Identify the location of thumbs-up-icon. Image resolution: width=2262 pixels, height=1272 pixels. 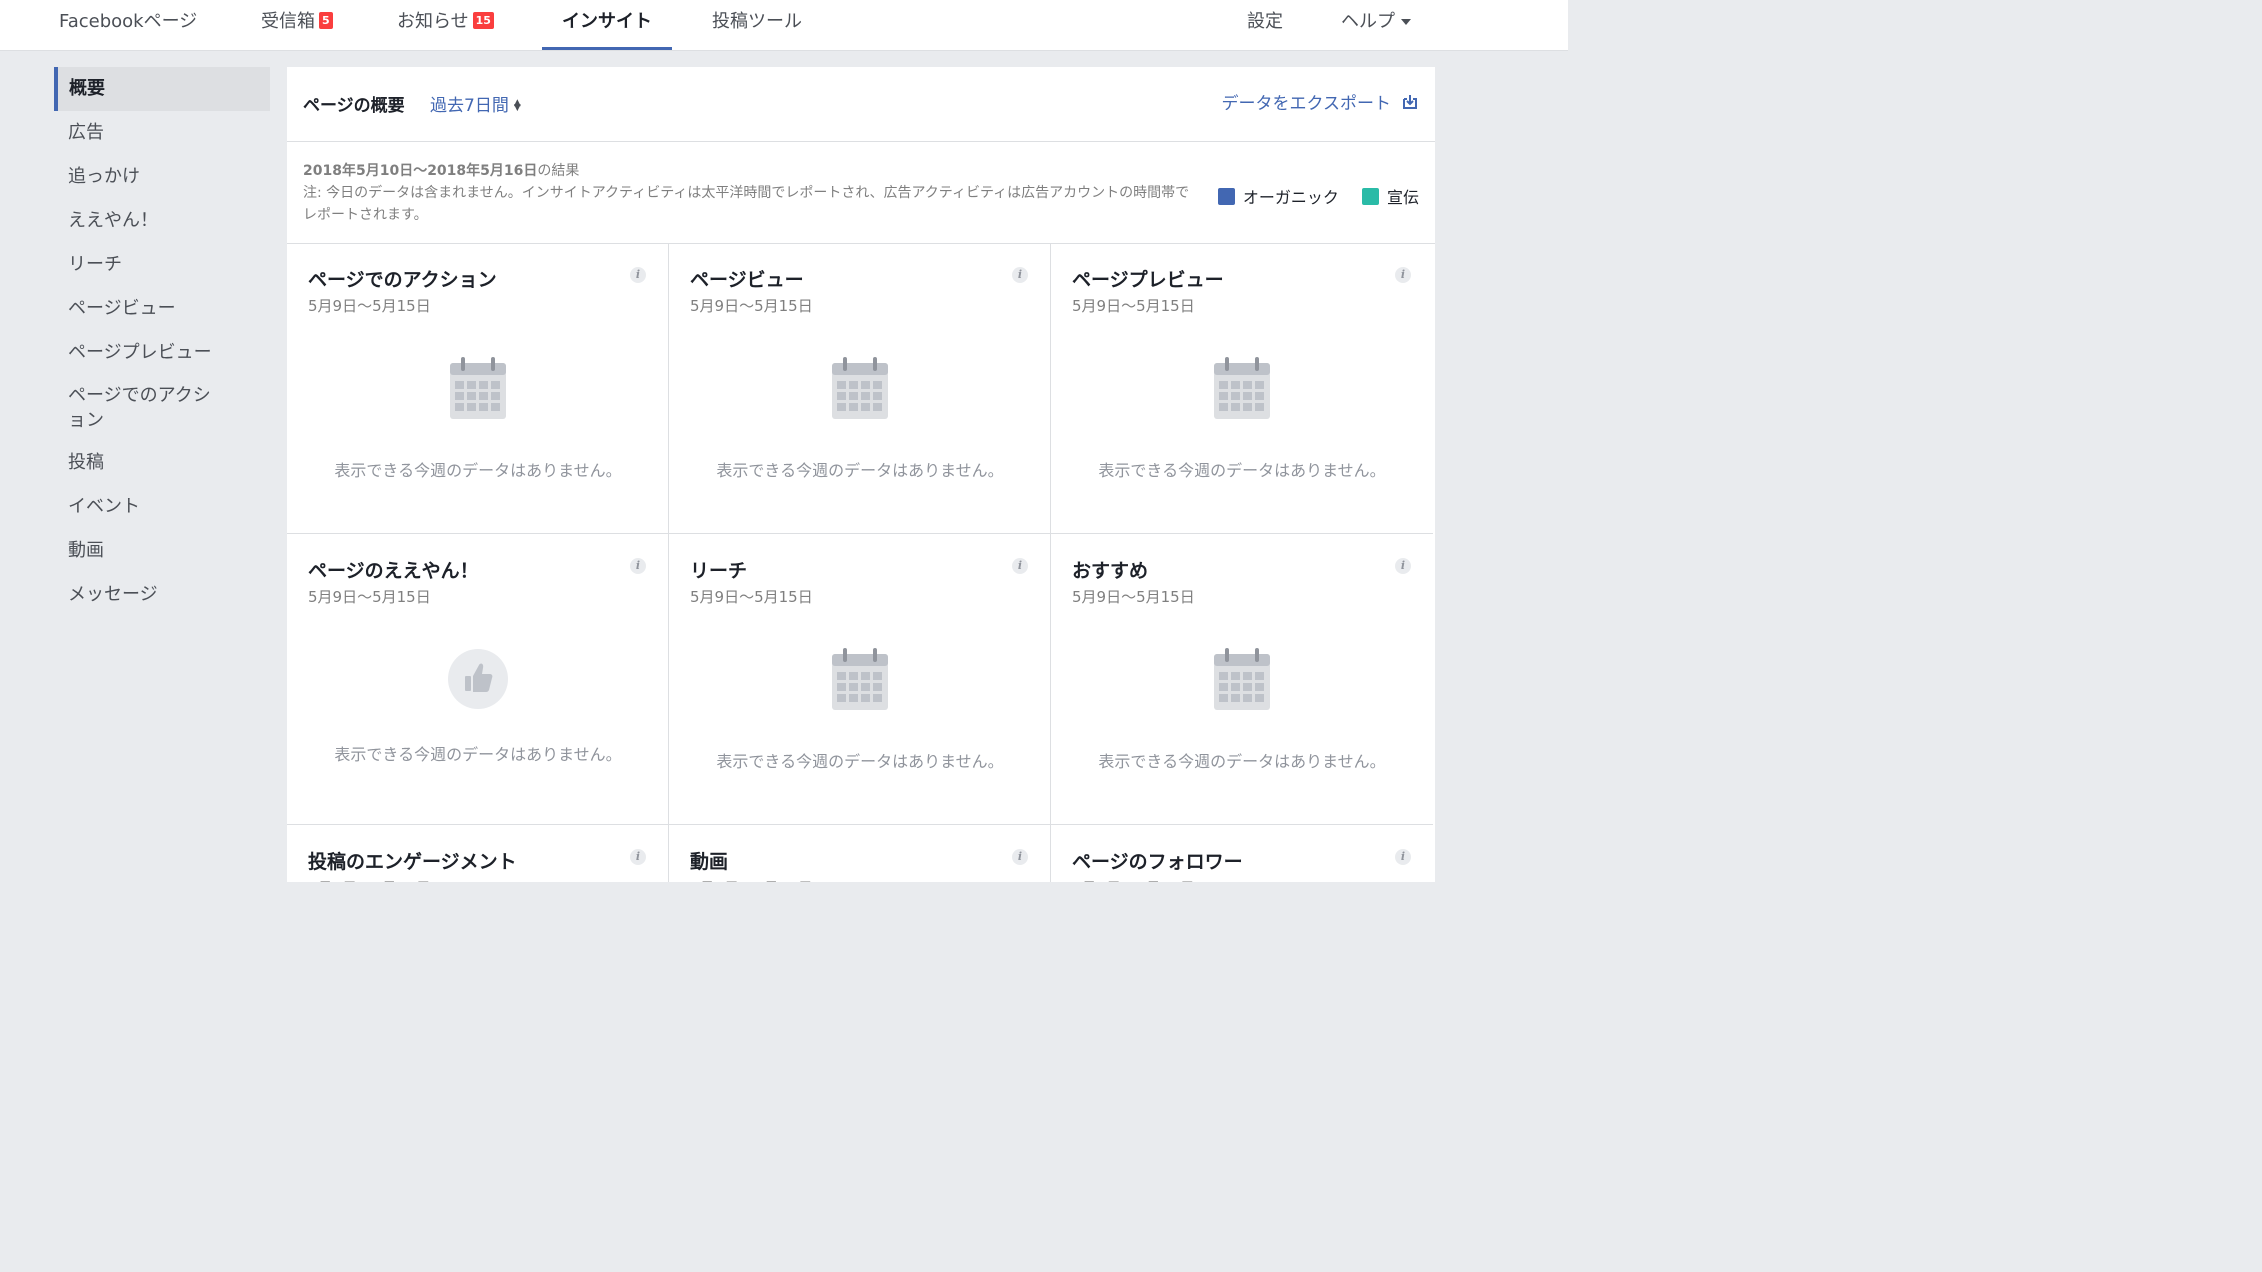
(478, 681).